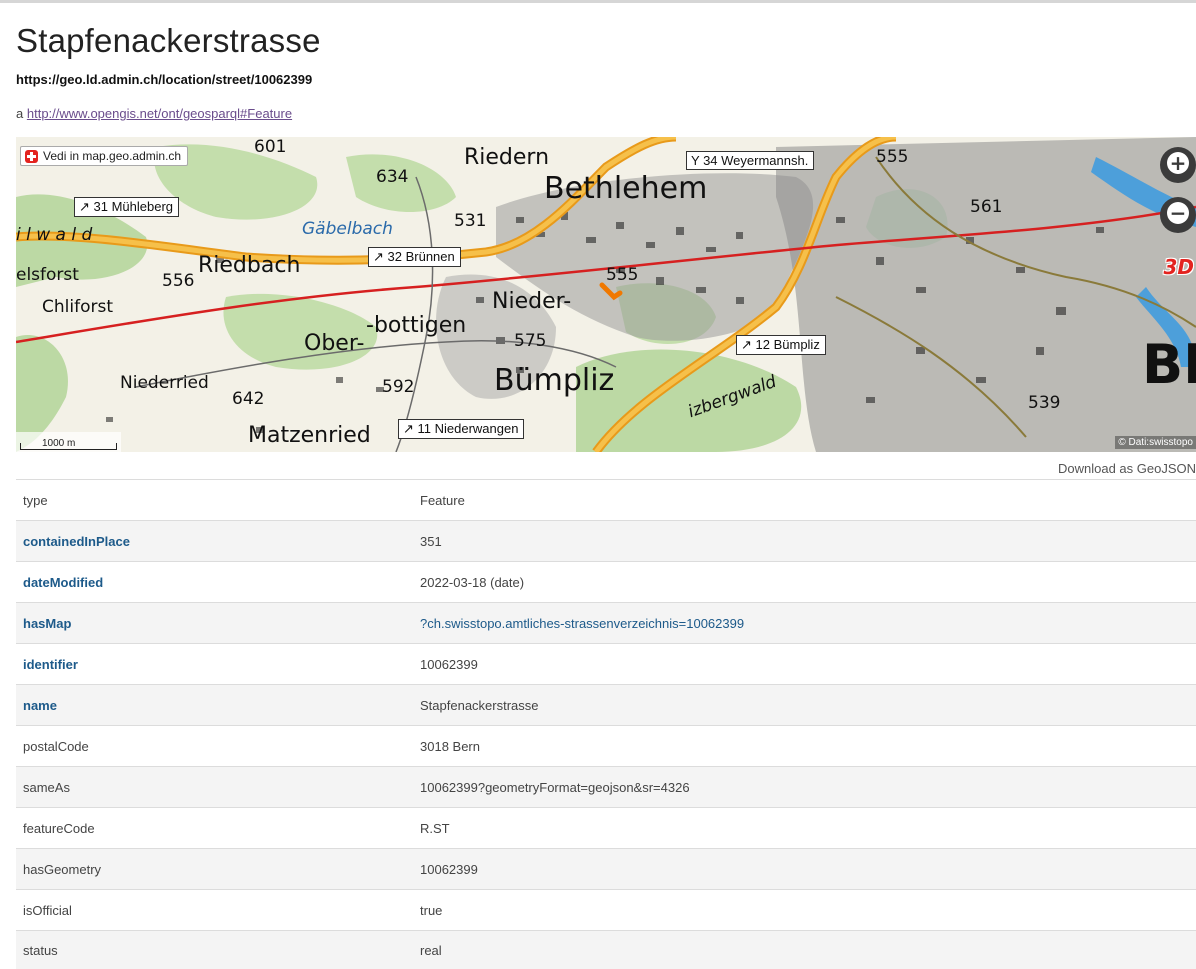 Image resolution: width=1196 pixels, height=969 pixels. I want to click on type-prefix: a, so click(20, 113).